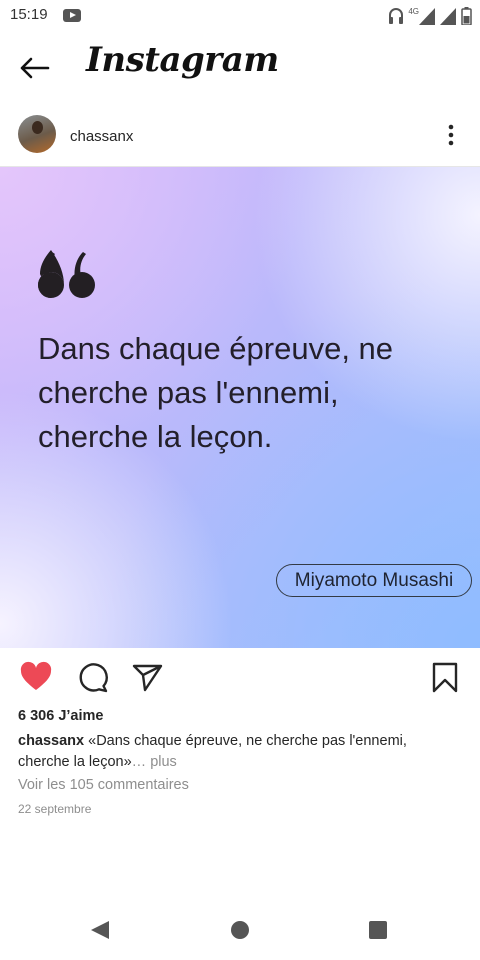  Describe the element at coordinates (451, 135) in the screenshot. I see `more-vertical-icon` at that location.